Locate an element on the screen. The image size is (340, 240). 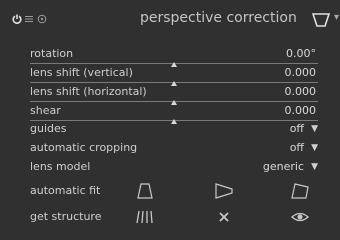
clear-structure-icon is located at coordinates (224, 217).